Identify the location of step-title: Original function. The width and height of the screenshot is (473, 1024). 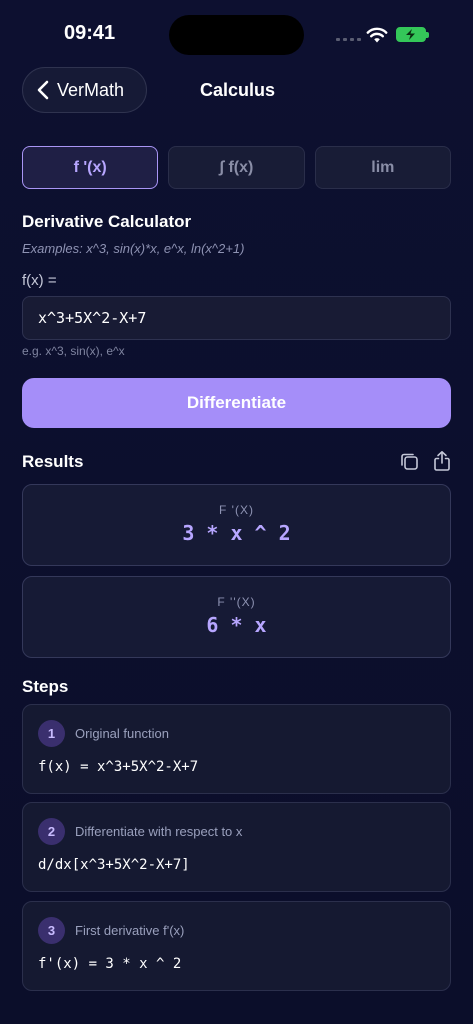
(122, 733).